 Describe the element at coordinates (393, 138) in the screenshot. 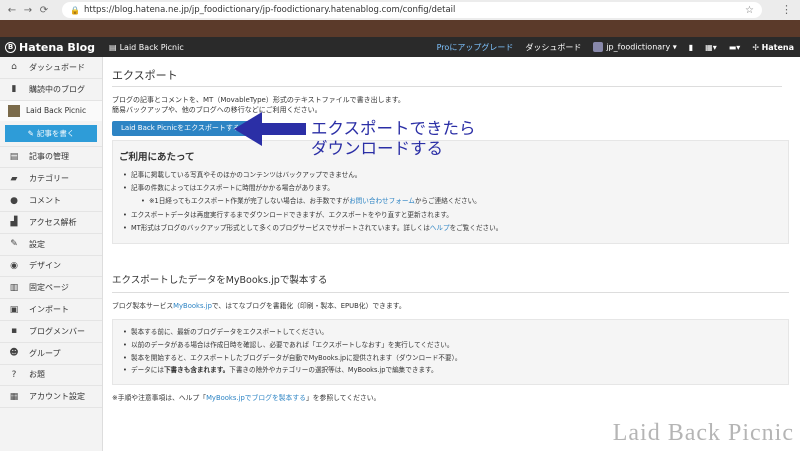

I see `annotation-text: エクスポートできたら ダウンロードする` at that location.